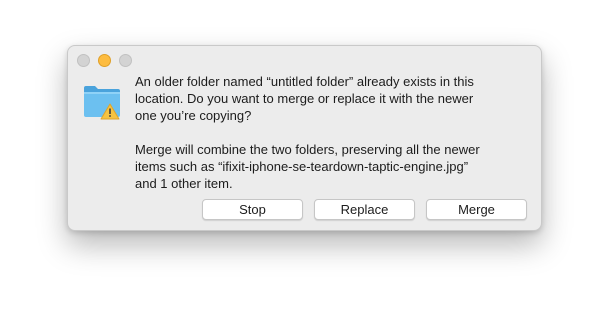  What do you see at coordinates (83, 60) in the screenshot?
I see `close-window-button` at bounding box center [83, 60].